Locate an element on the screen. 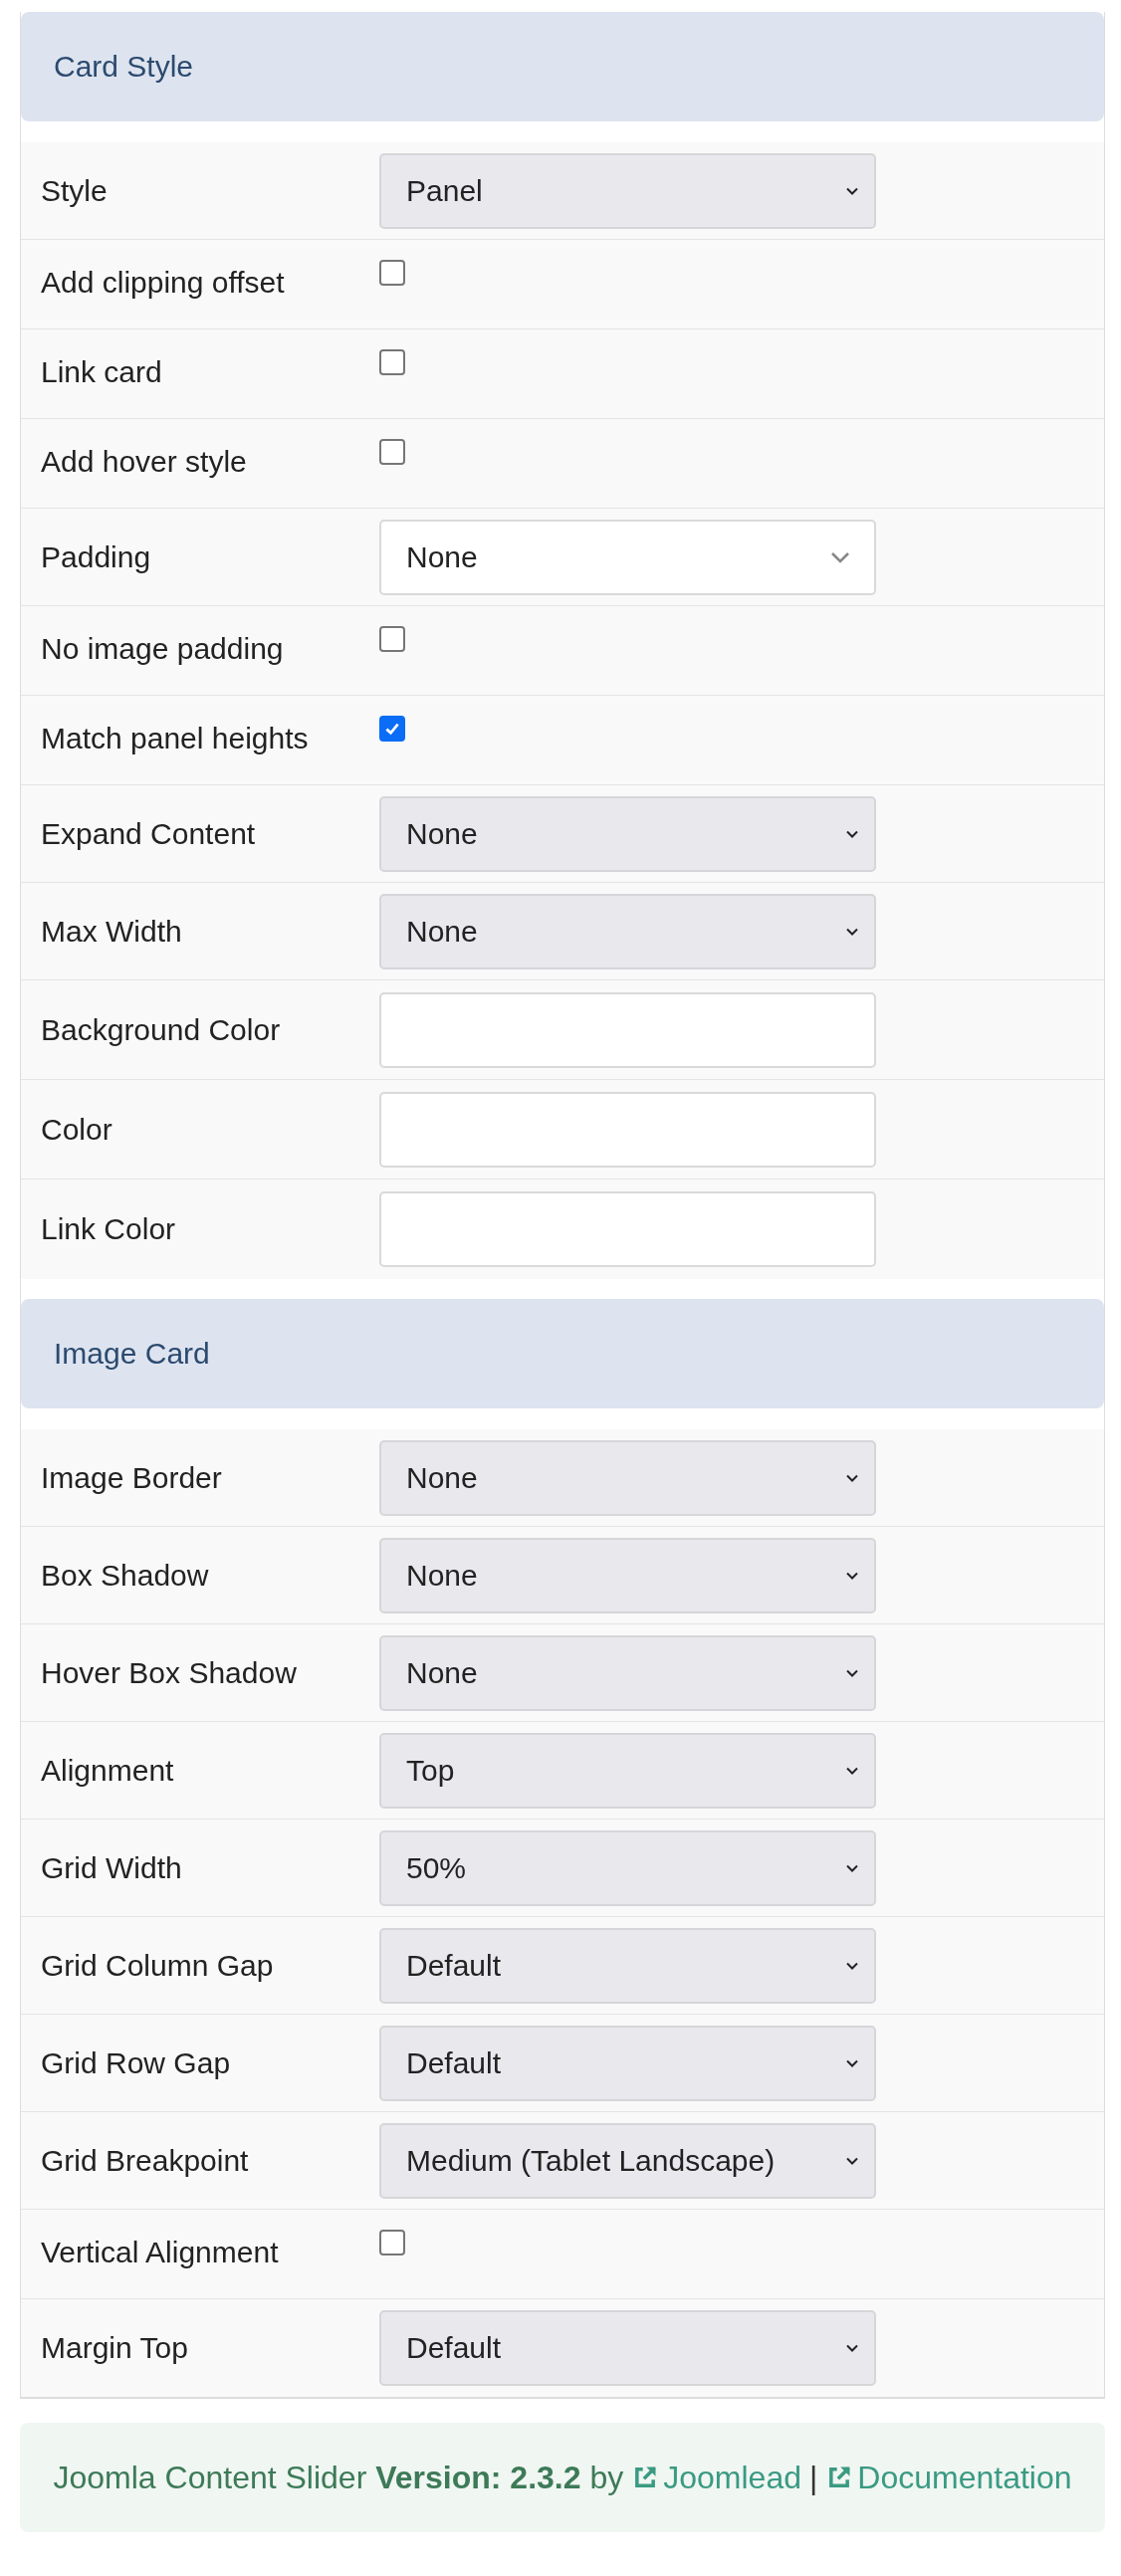 The image size is (1121, 2576). field-label: Background Color is located at coordinates (161, 1029).